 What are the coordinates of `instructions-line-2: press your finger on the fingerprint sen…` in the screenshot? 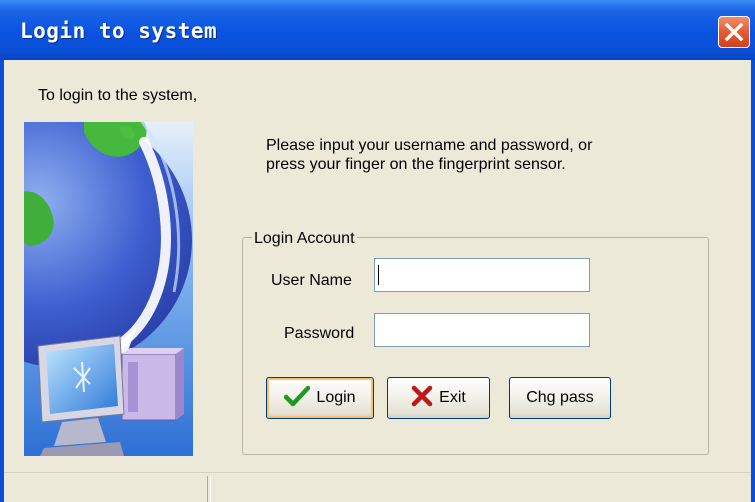 It's located at (416, 164).